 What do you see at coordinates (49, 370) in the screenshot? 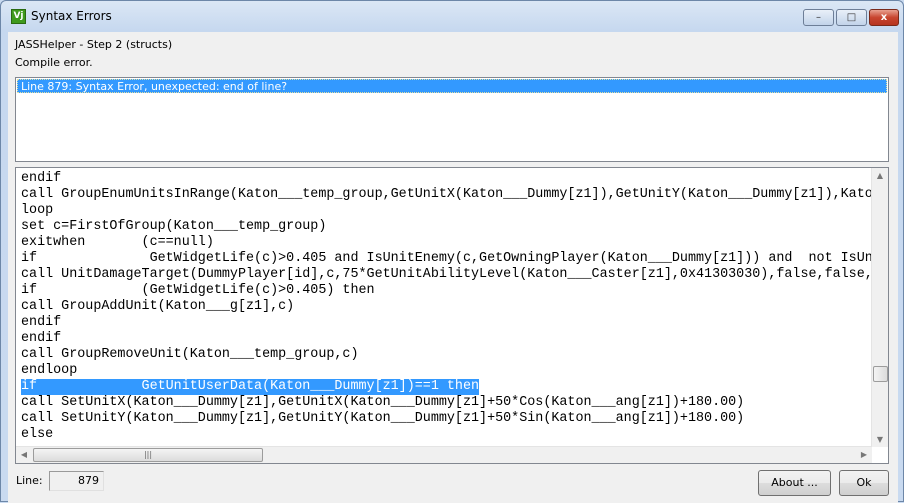
I see `code-line-text: endloop` at bounding box center [49, 370].